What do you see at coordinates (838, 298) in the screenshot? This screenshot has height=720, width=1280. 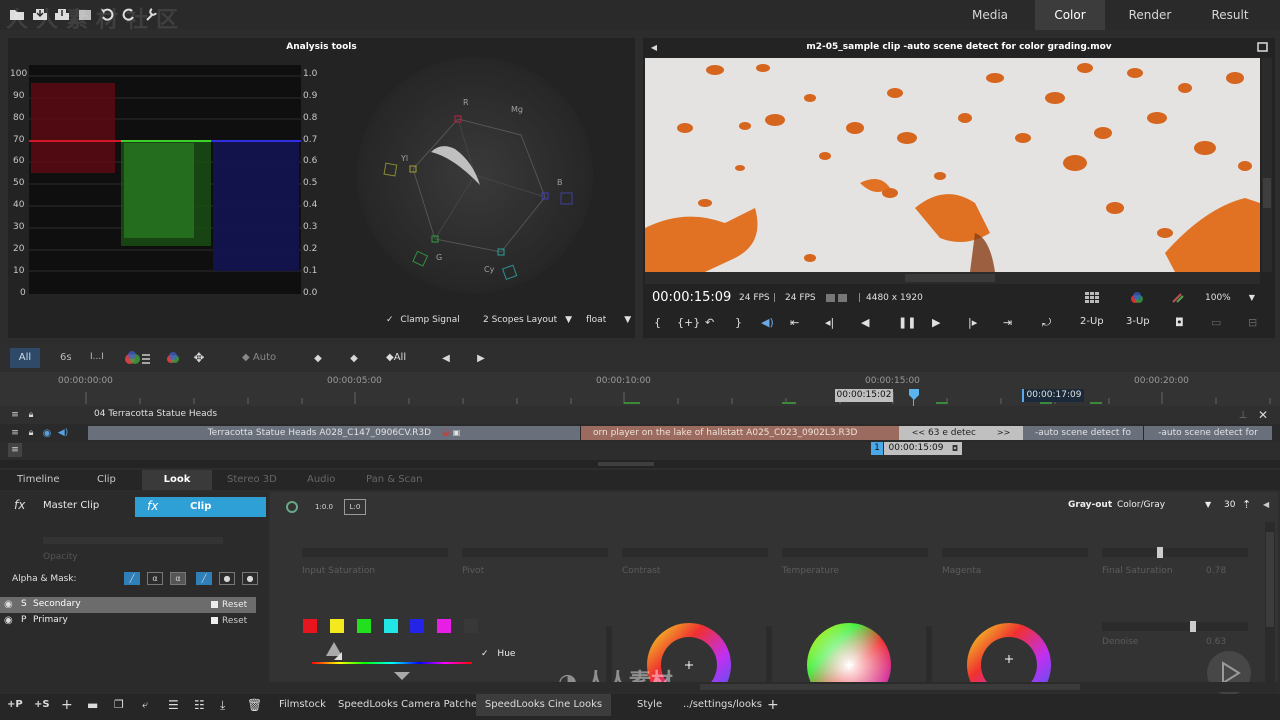 I see `lock-fps-icon` at bounding box center [838, 298].